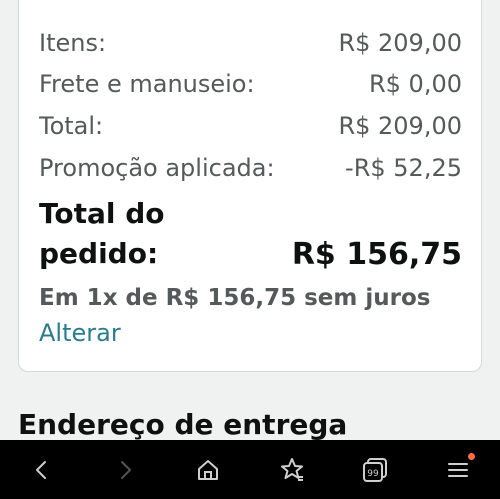 This screenshot has width=500, height=499. What do you see at coordinates (376, 254) in the screenshot?
I see `order-total-value: R$ 156,75` at bounding box center [376, 254].